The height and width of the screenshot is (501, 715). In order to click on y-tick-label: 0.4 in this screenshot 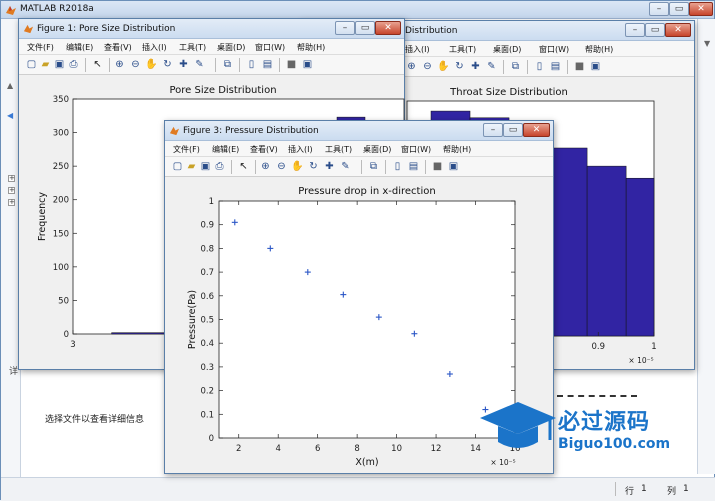, I will do `click(207, 344)`.